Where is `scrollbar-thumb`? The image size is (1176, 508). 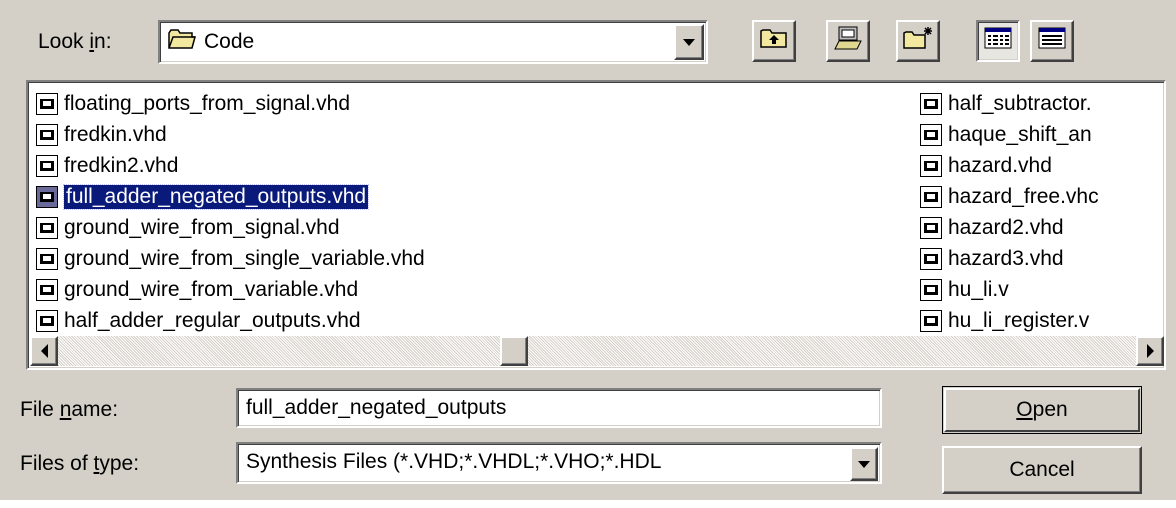 scrollbar-thumb is located at coordinates (514, 351).